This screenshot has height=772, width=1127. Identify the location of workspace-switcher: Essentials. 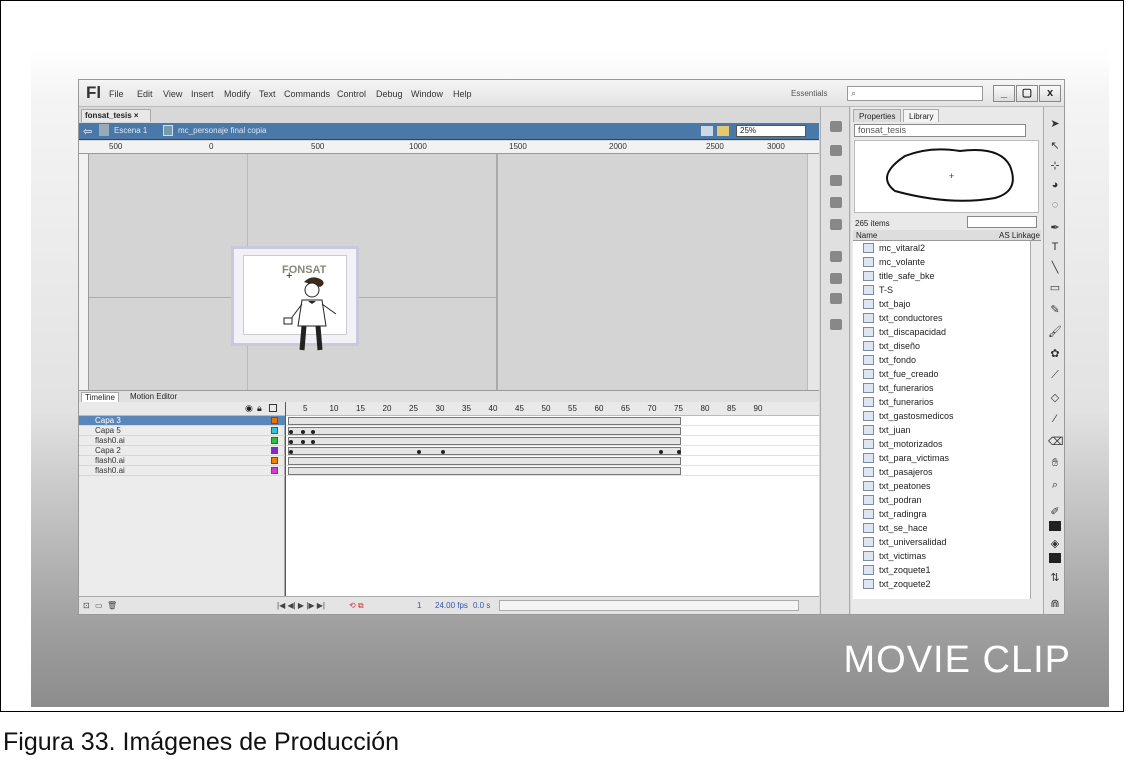
(809, 93).